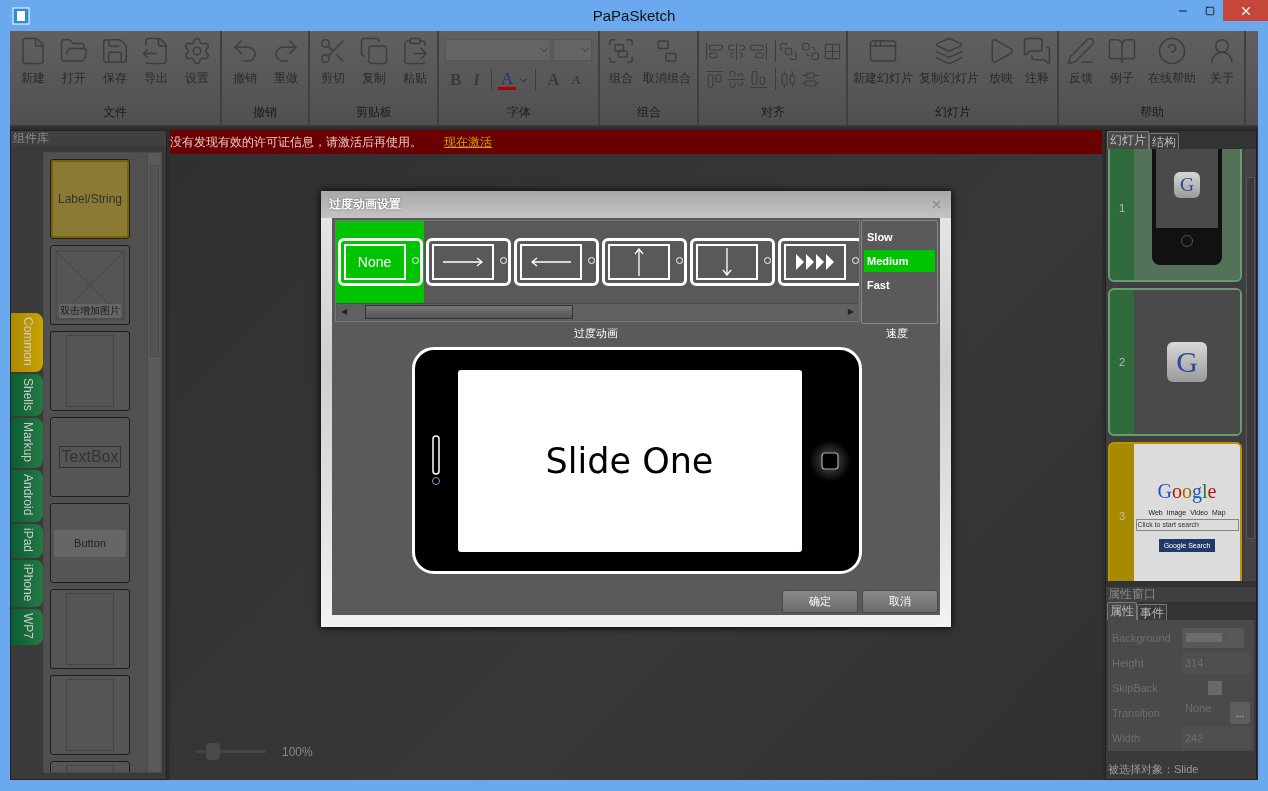  What do you see at coordinates (1036, 51) in the screenshot?
I see `chat-bubbles-icon` at bounding box center [1036, 51].